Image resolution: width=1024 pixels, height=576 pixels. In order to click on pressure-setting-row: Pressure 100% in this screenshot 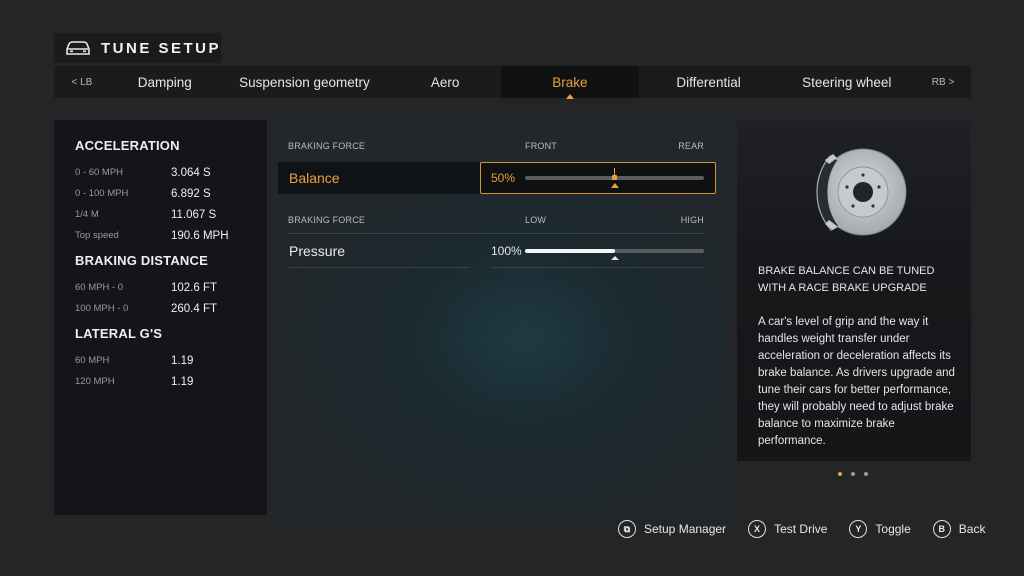, I will do `click(497, 251)`.